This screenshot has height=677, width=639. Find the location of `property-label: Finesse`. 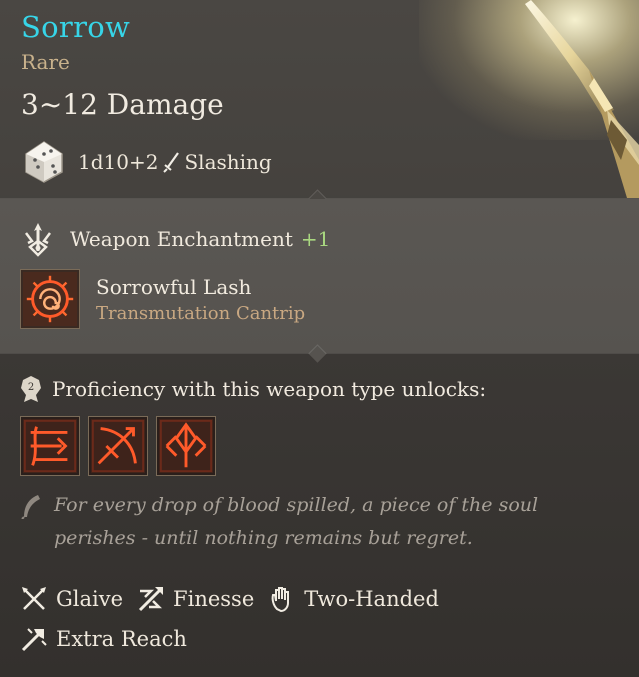

property-label: Finesse is located at coordinates (214, 599).